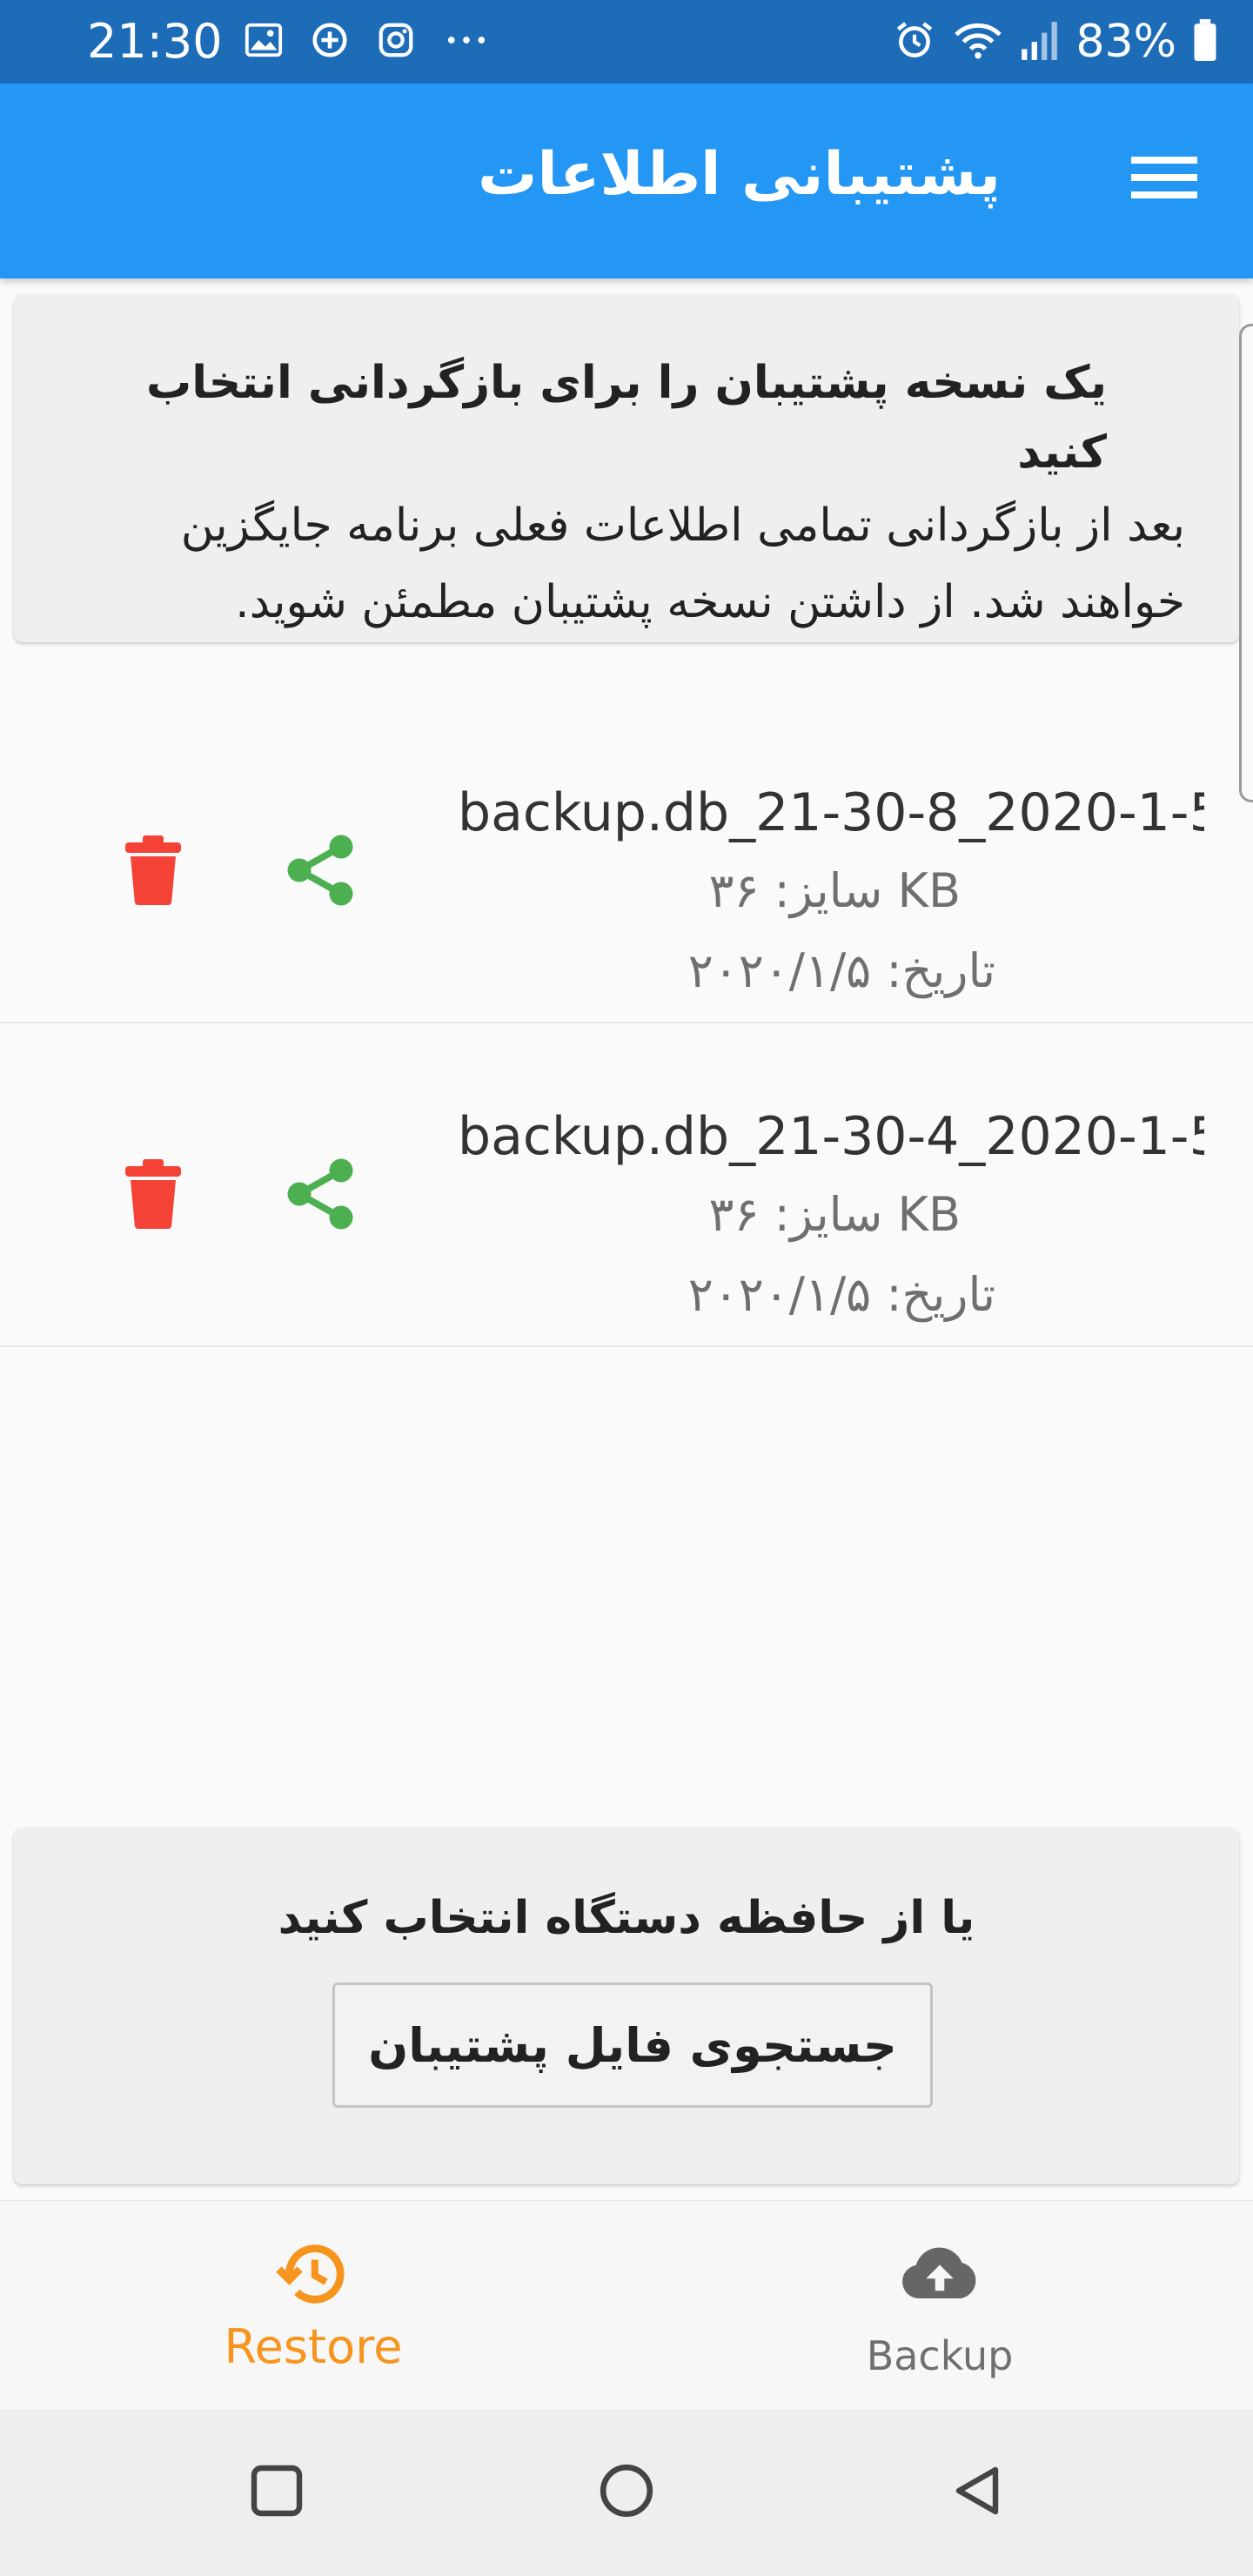 Image resolution: width=1253 pixels, height=2576 pixels. What do you see at coordinates (626, 1918) in the screenshot?
I see `device-storage-title: یا از حافظه دستگاه انتخاب کنید` at bounding box center [626, 1918].